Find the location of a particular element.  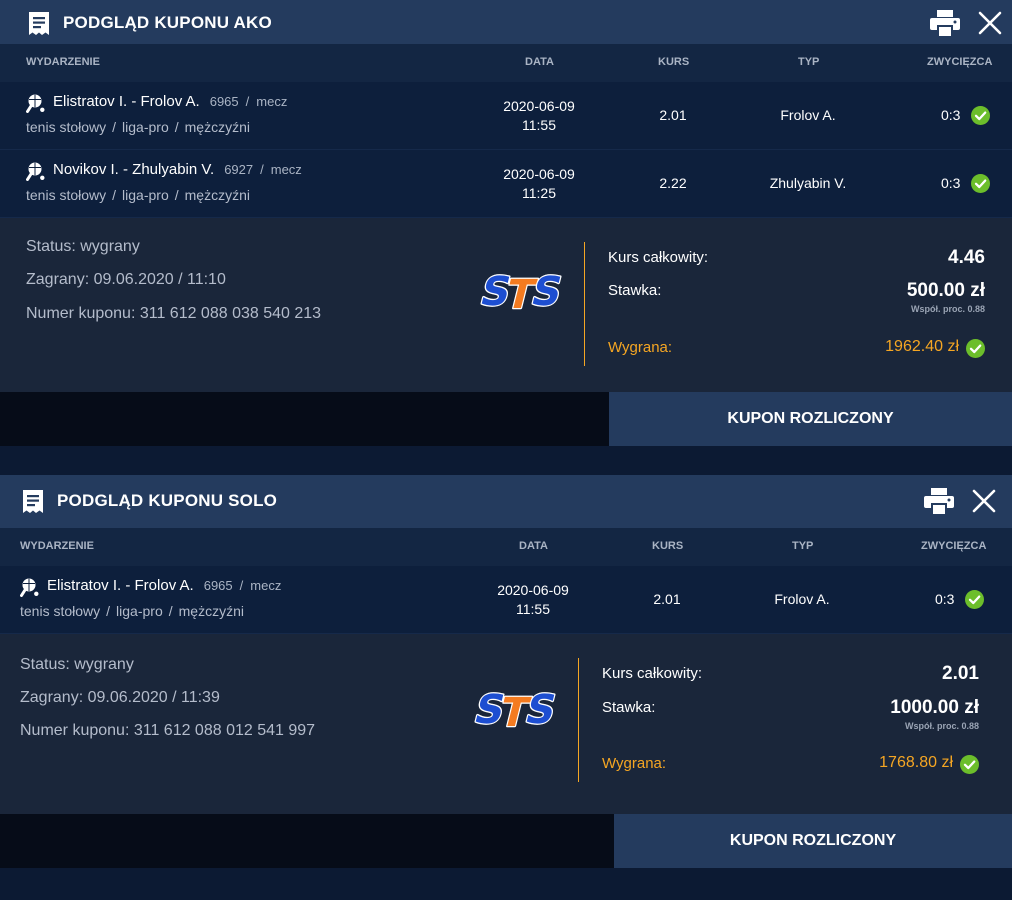

coupon-header: PODGLĄD KUPONU AKO is located at coordinates (506, 22).